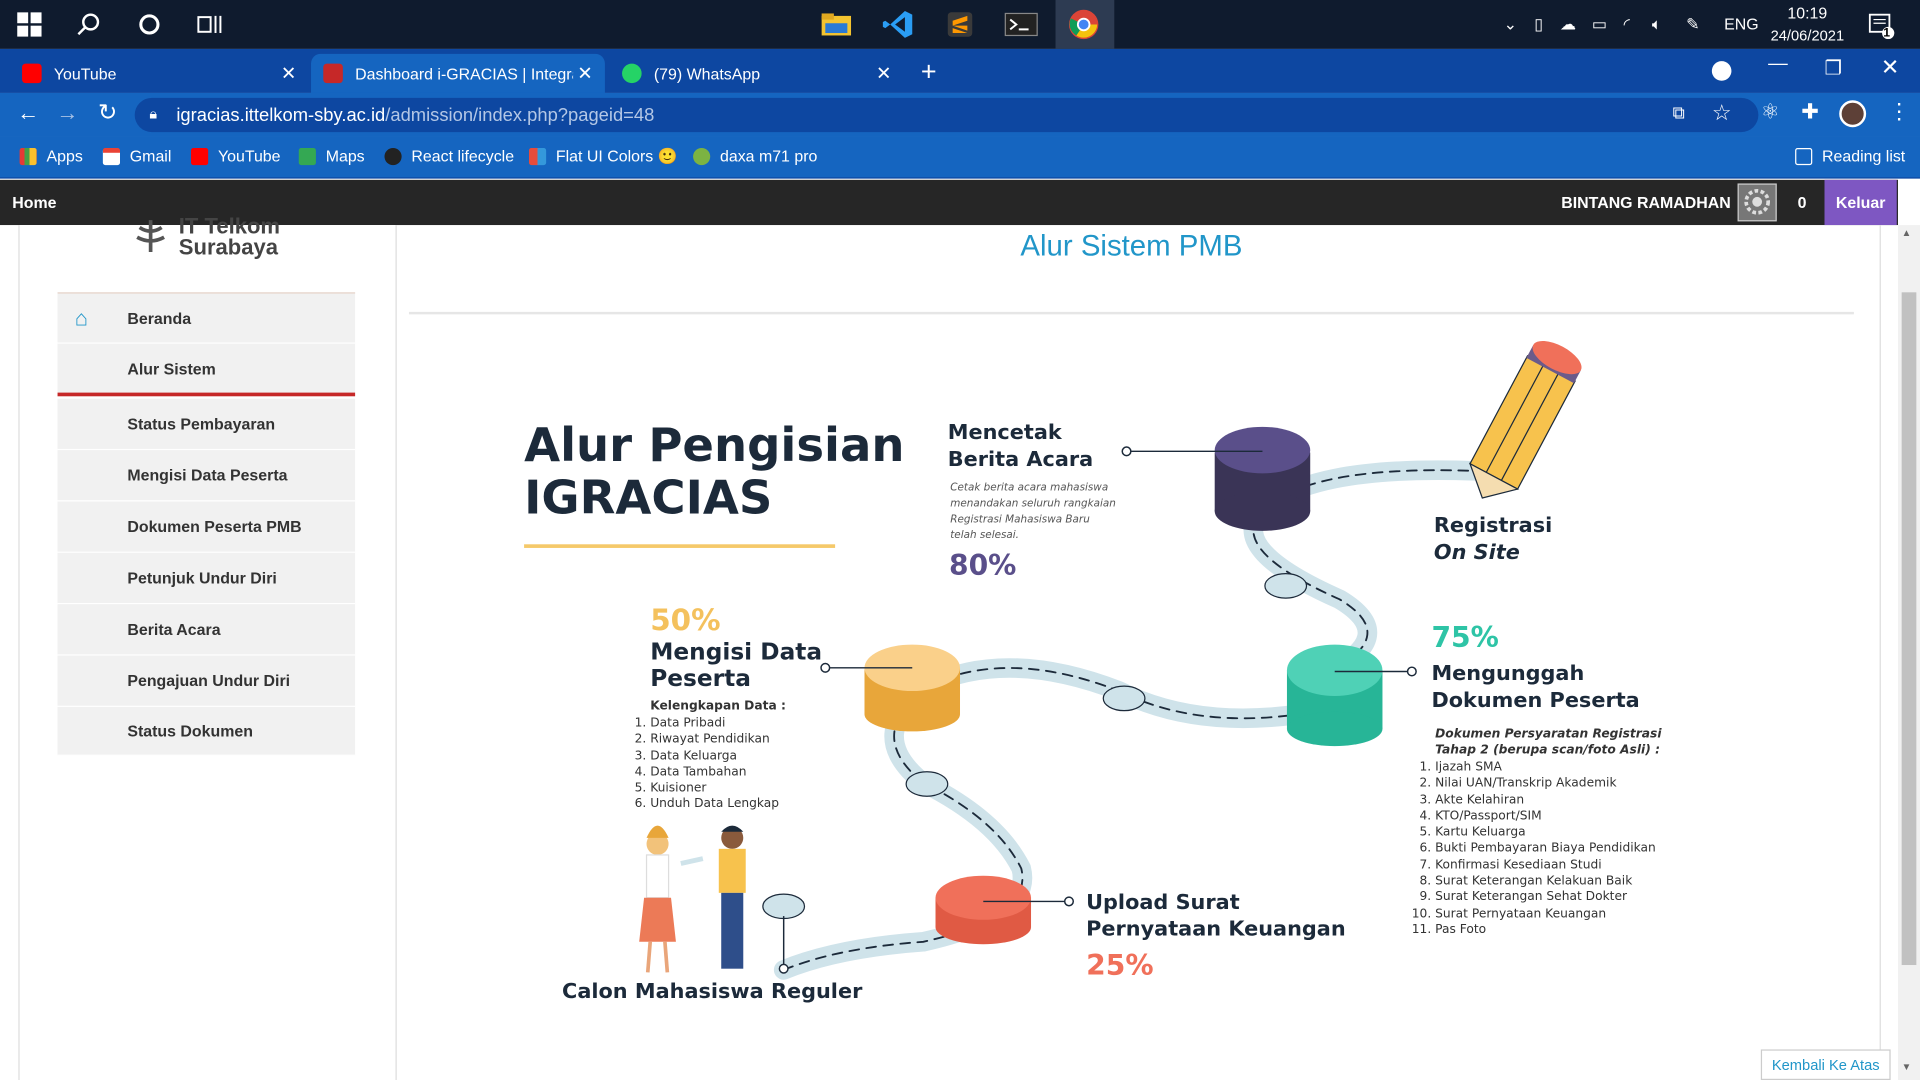  I want to click on react-icon, so click(393, 156).